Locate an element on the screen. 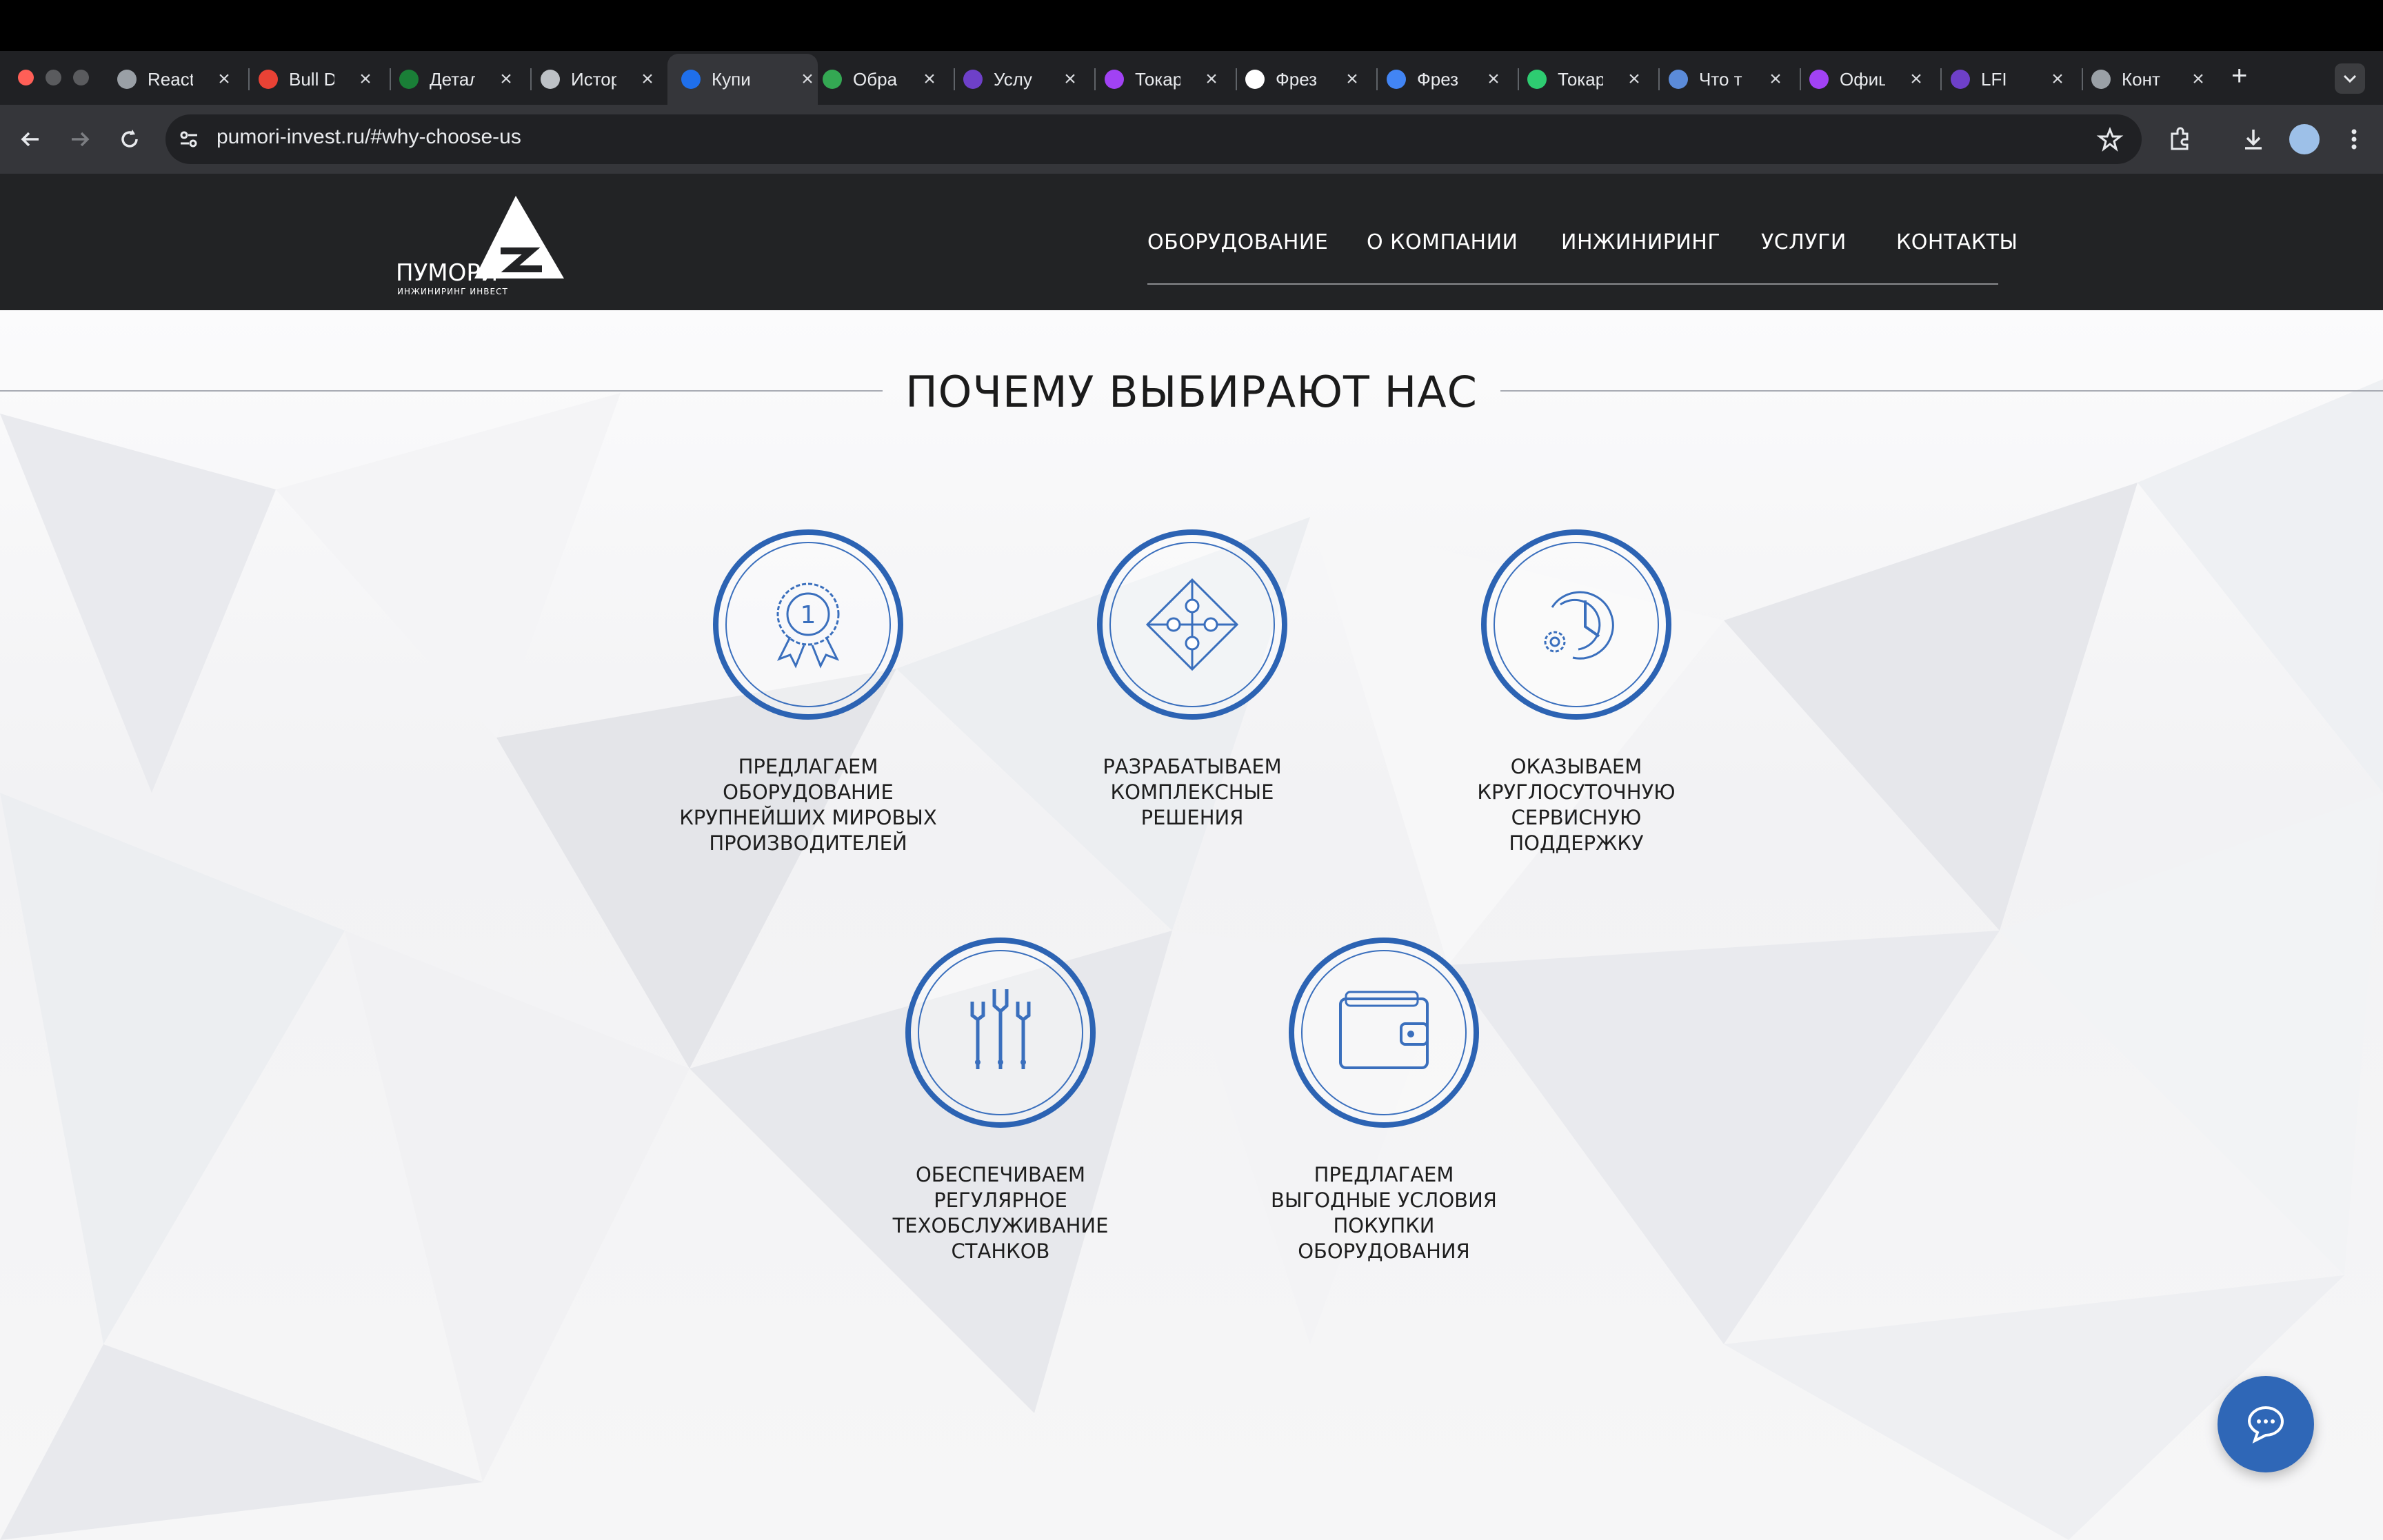 Image resolution: width=2383 pixels, height=1540 pixels. tab-title: LFI is located at coordinates (1994, 79).